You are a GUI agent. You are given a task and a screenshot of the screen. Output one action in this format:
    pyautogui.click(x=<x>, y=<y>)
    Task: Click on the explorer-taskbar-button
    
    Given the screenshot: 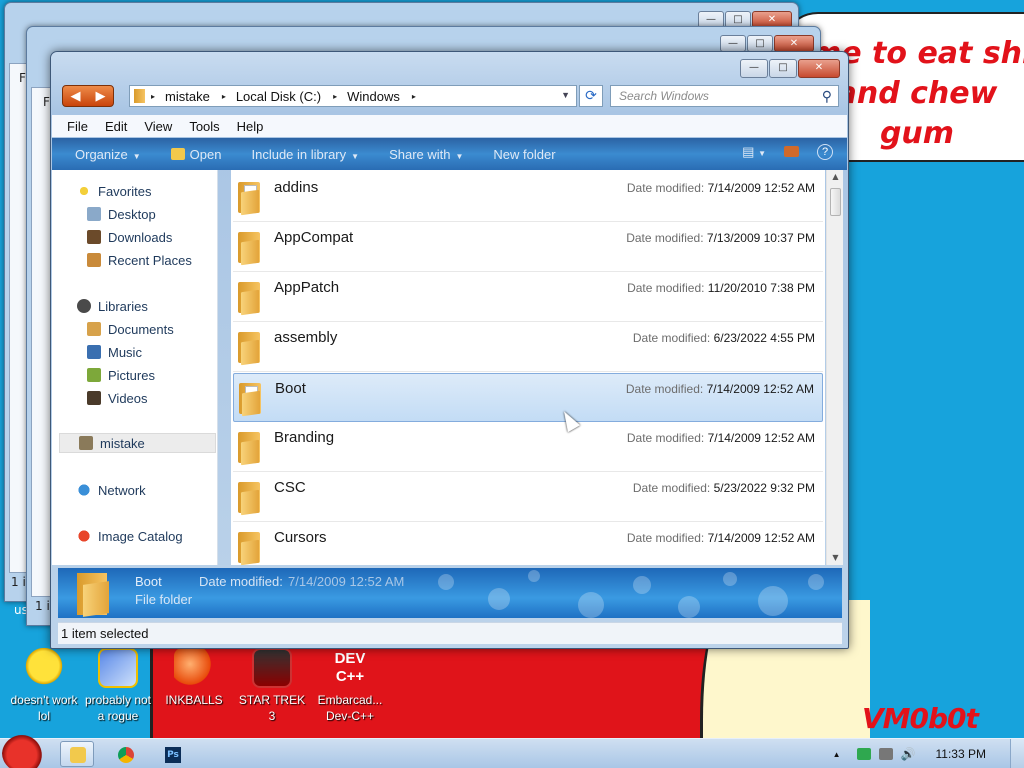 What is the action you would take?
    pyautogui.click(x=77, y=754)
    